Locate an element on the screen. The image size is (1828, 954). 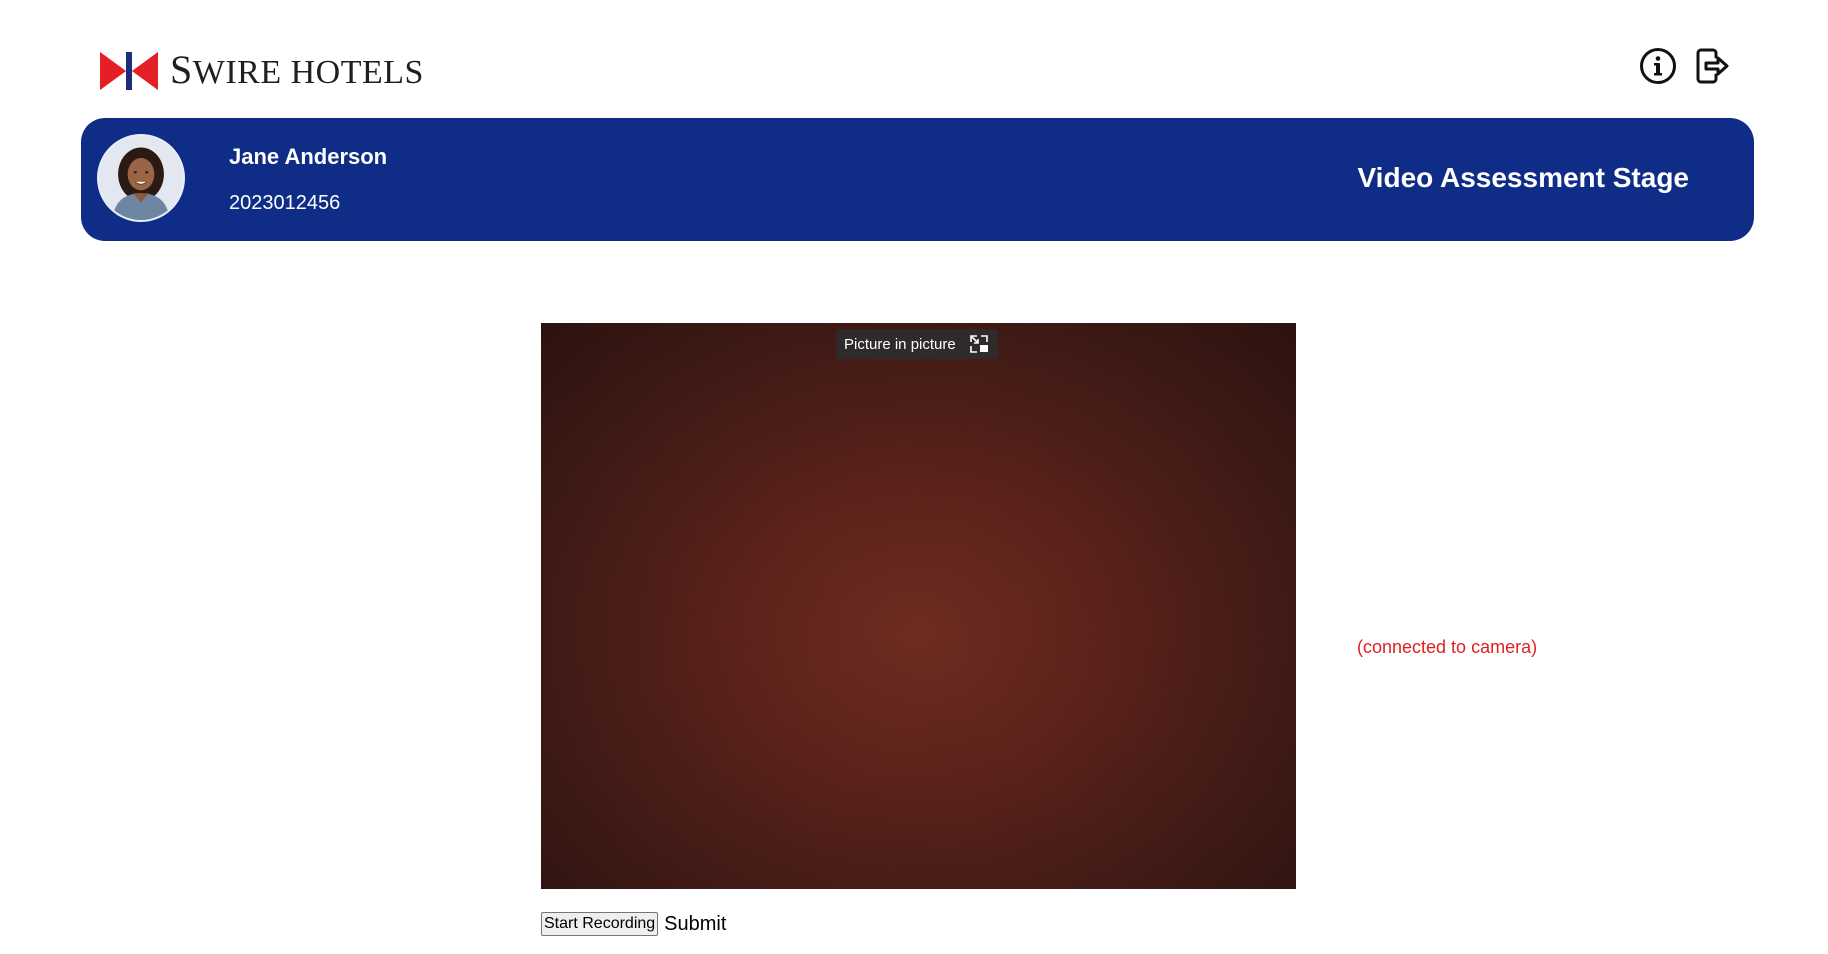
candidate-id: 2023012456 is located at coordinates (285, 203).